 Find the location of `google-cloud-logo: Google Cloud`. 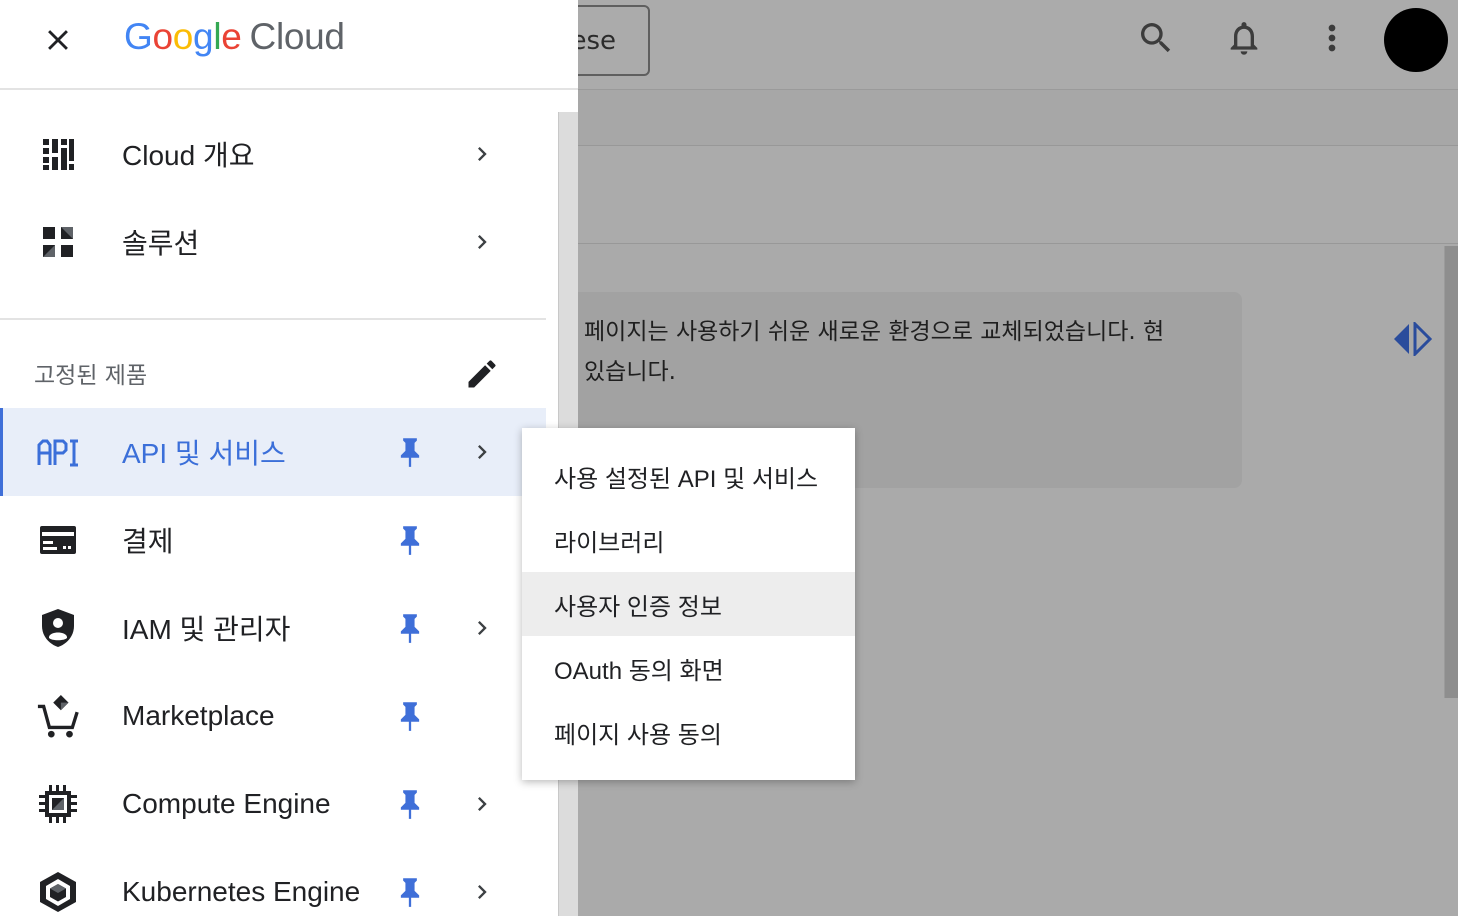

google-cloud-logo: Google Cloud is located at coordinates (234, 37).